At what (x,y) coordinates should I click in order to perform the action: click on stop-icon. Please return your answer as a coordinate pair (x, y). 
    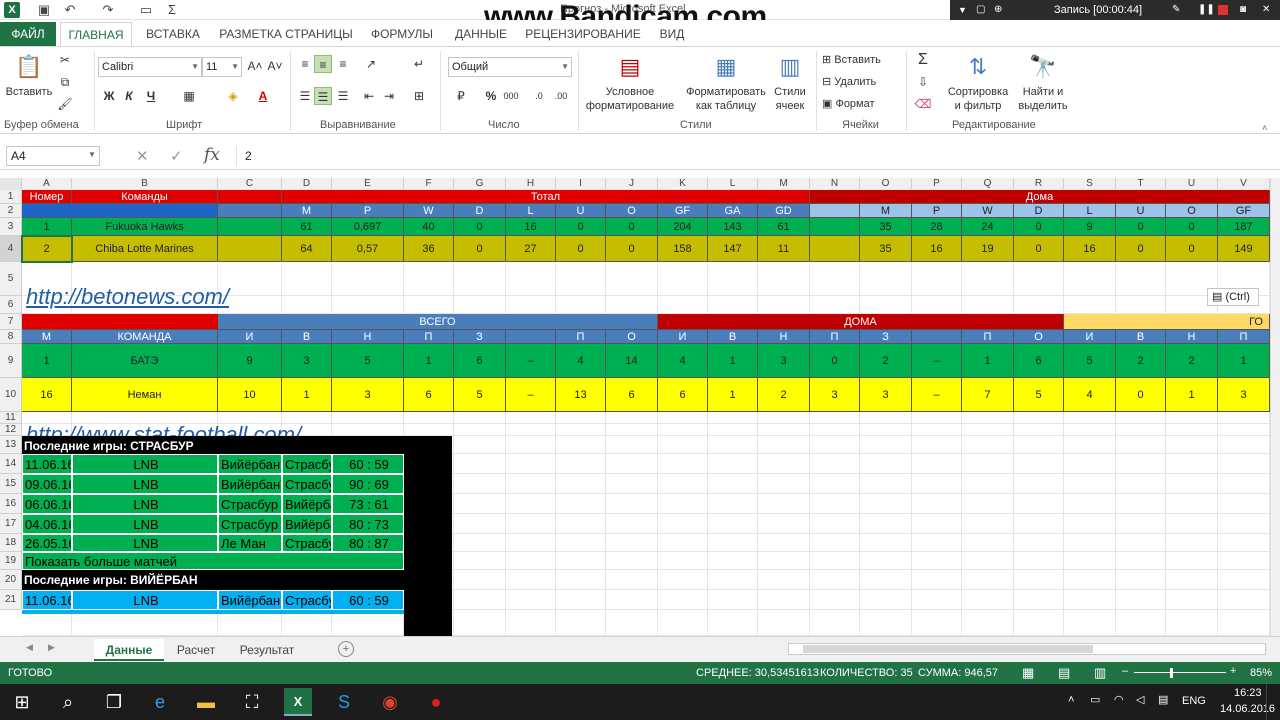
    Looking at the image, I should click on (1223, 10).